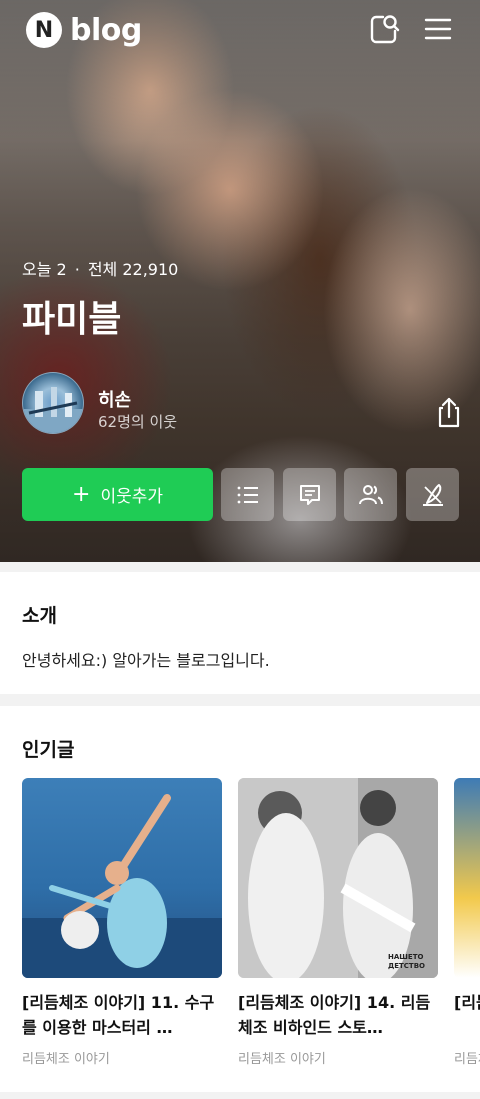 This screenshot has width=480, height=1099. I want to click on archive-photo, so click(338, 878).